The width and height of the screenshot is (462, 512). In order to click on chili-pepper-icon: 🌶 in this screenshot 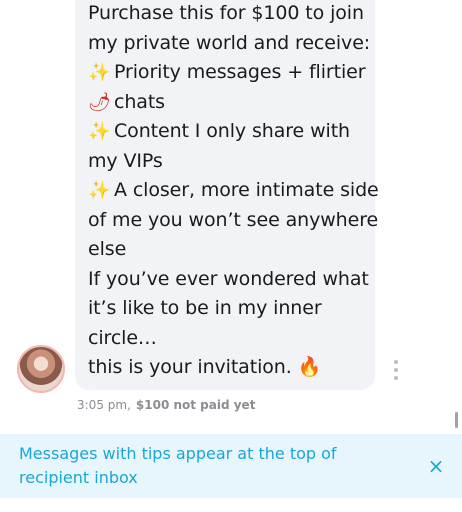, I will do `click(99, 102)`.